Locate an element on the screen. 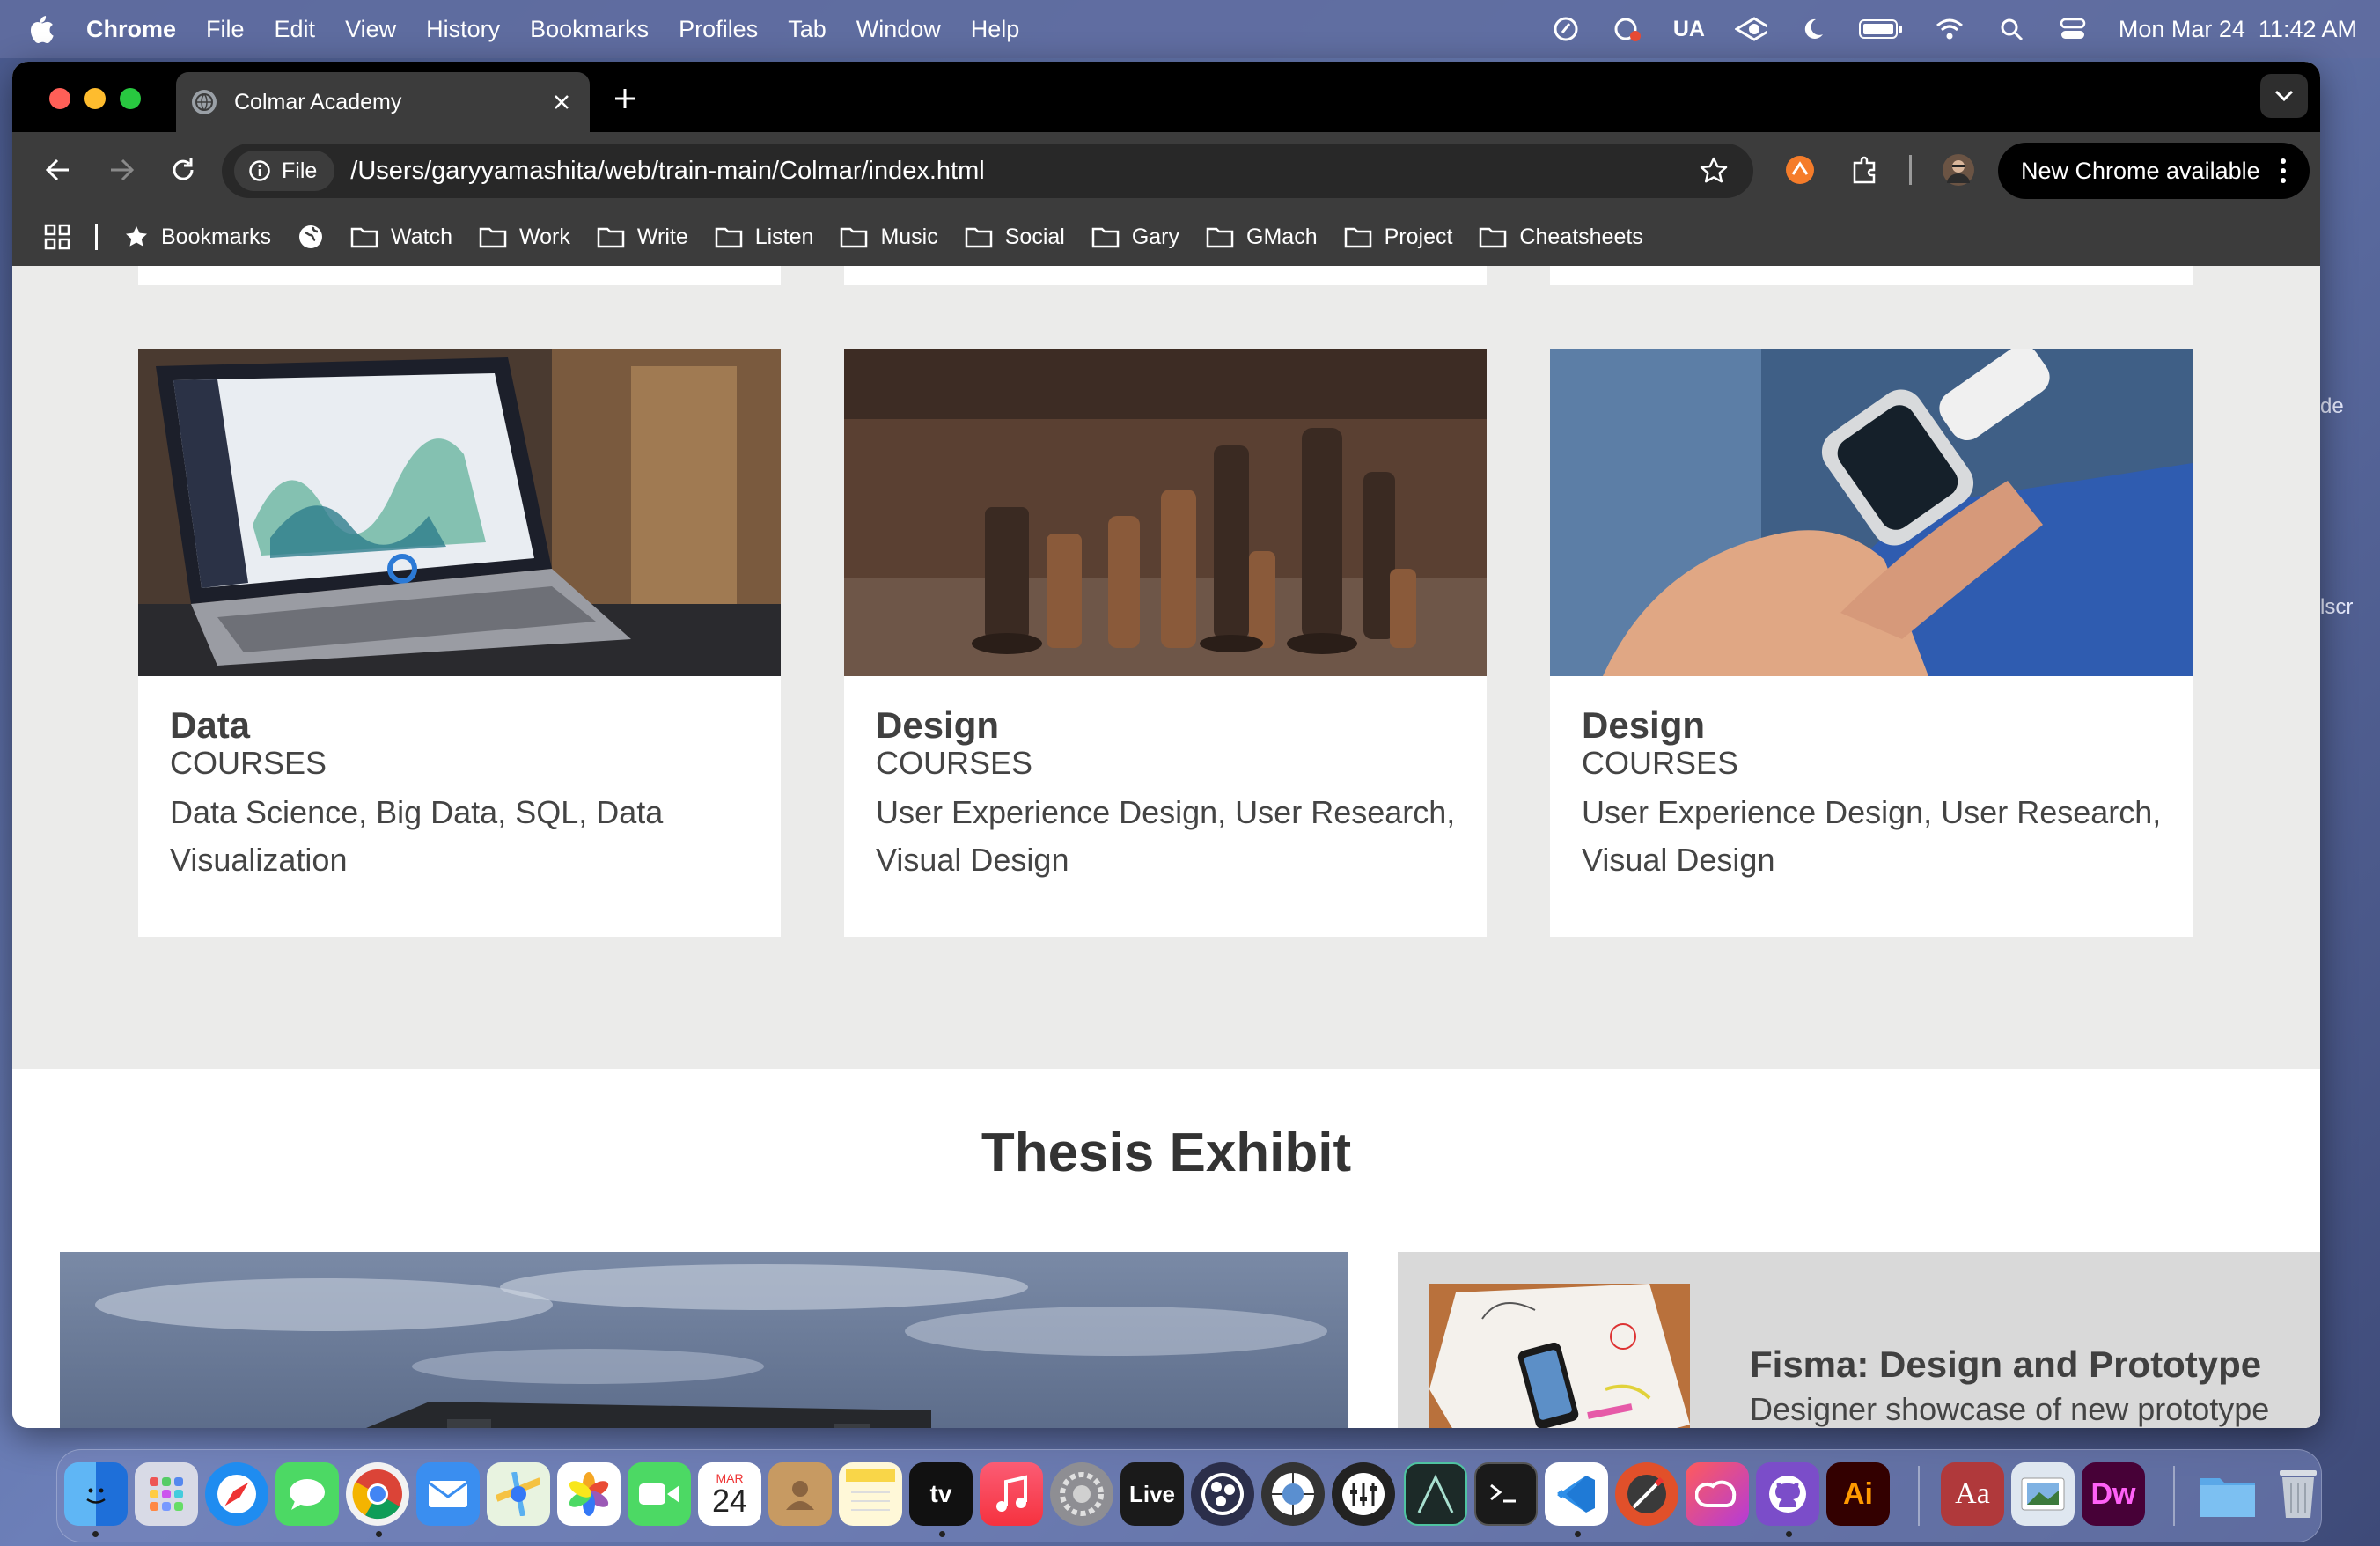 This screenshot has height=1546, width=2380. dreamweaver-icon: Dw is located at coordinates (2113, 1494).